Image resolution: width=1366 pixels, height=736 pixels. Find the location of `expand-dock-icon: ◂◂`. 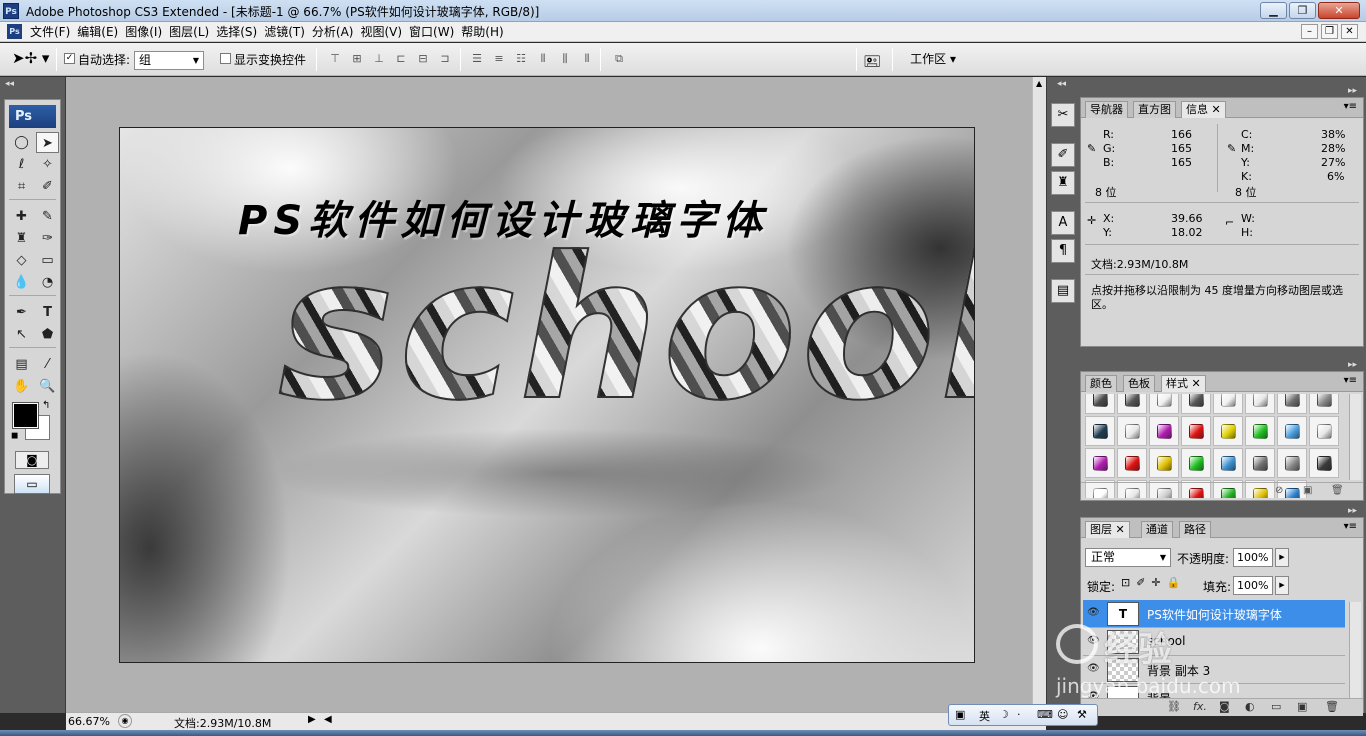

expand-dock-icon: ◂◂ is located at coordinates (1062, 83).